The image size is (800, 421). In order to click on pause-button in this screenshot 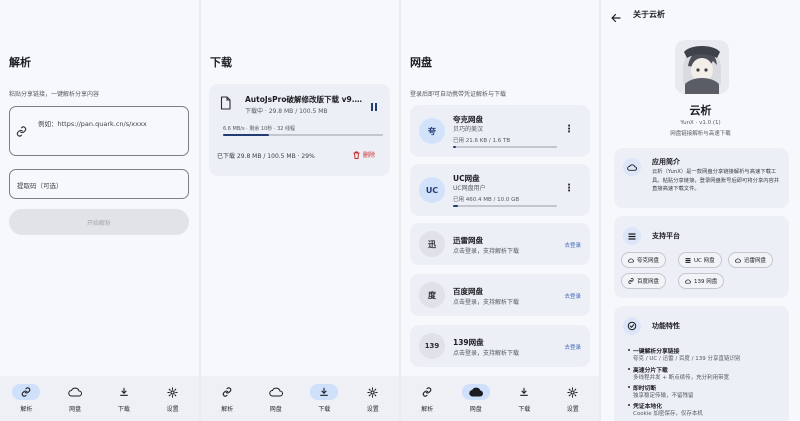, I will do `click(374, 104)`.